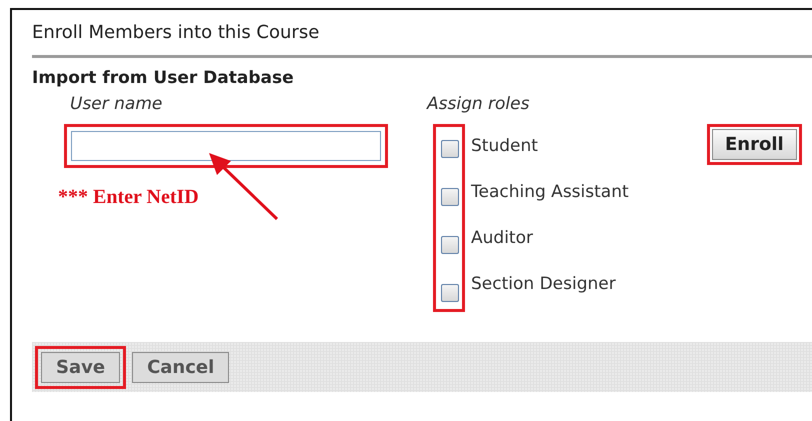  Describe the element at coordinates (544, 284) in the screenshot. I see `checkbox-label: Section Designer` at that location.